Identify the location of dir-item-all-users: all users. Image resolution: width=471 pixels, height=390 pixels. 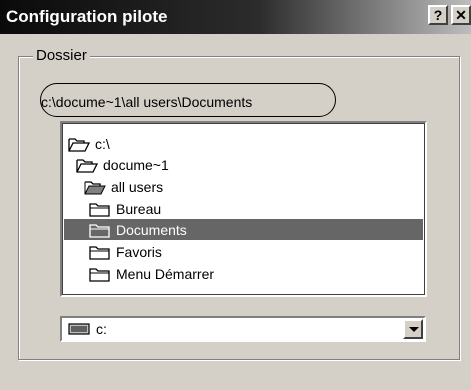
(125, 186).